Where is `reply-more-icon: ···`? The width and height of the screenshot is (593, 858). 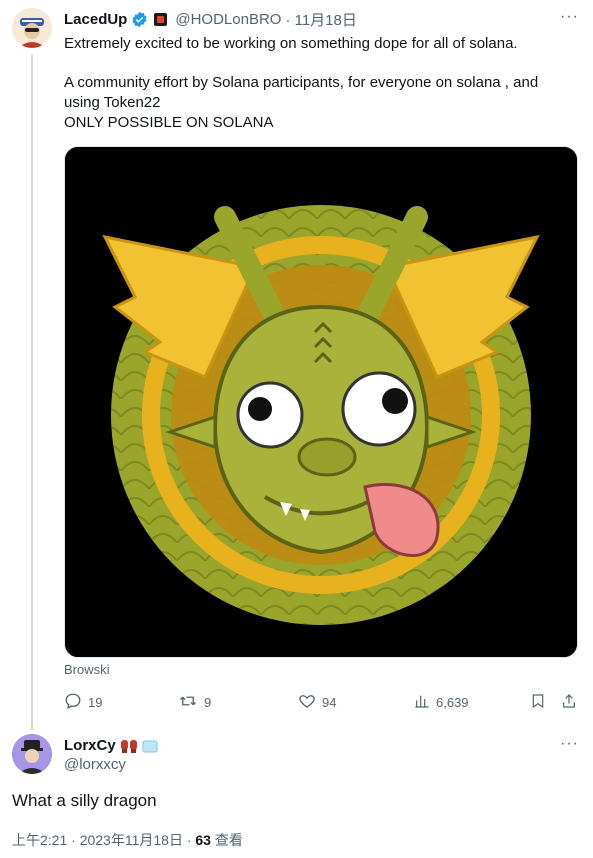 reply-more-icon: ··· is located at coordinates (569, 744).